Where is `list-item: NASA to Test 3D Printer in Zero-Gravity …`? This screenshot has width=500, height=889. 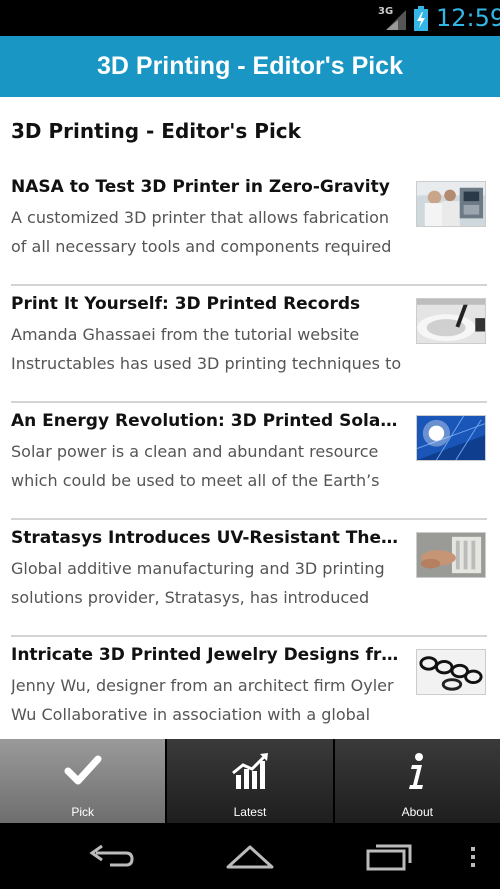
list-item: NASA to Test 3D Printer in Zero-Gravity … is located at coordinates (250, 227).